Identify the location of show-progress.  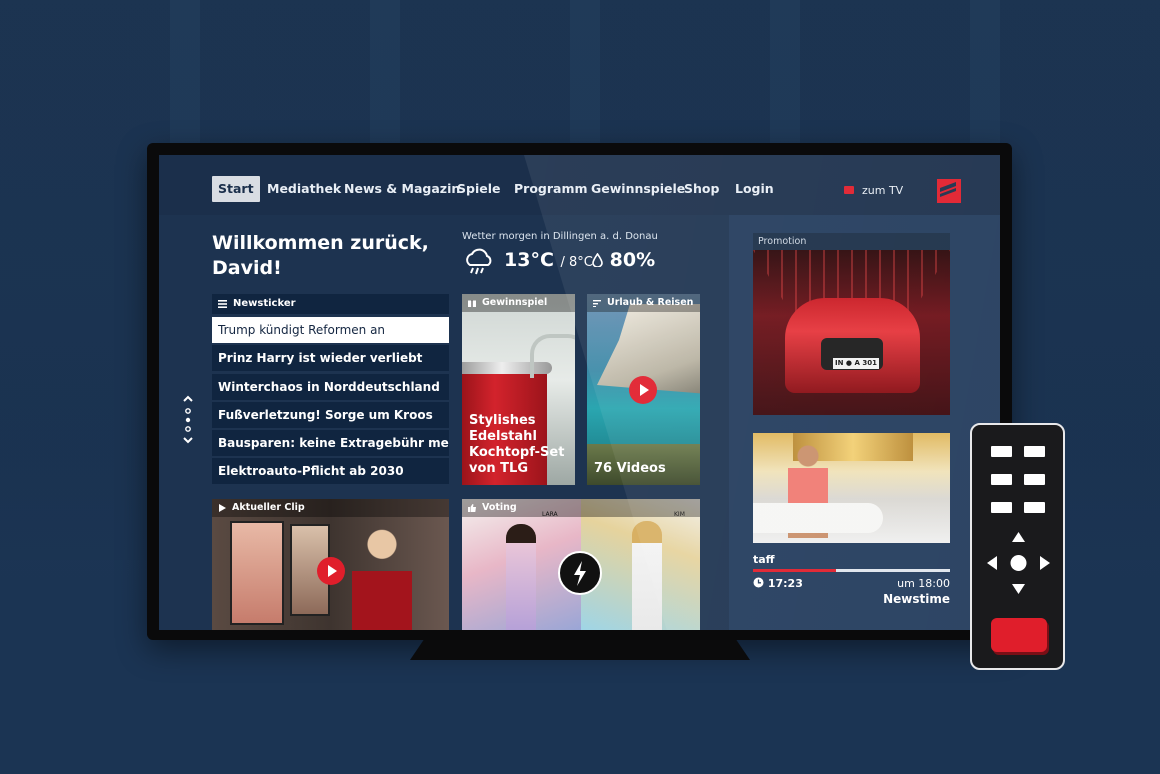
(851, 570).